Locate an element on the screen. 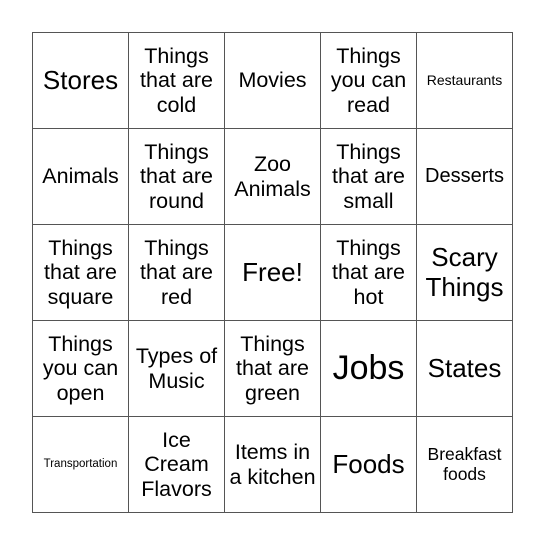 This screenshot has width=544, height=544. bingo-cell: Things that are red is located at coordinates (176, 272).